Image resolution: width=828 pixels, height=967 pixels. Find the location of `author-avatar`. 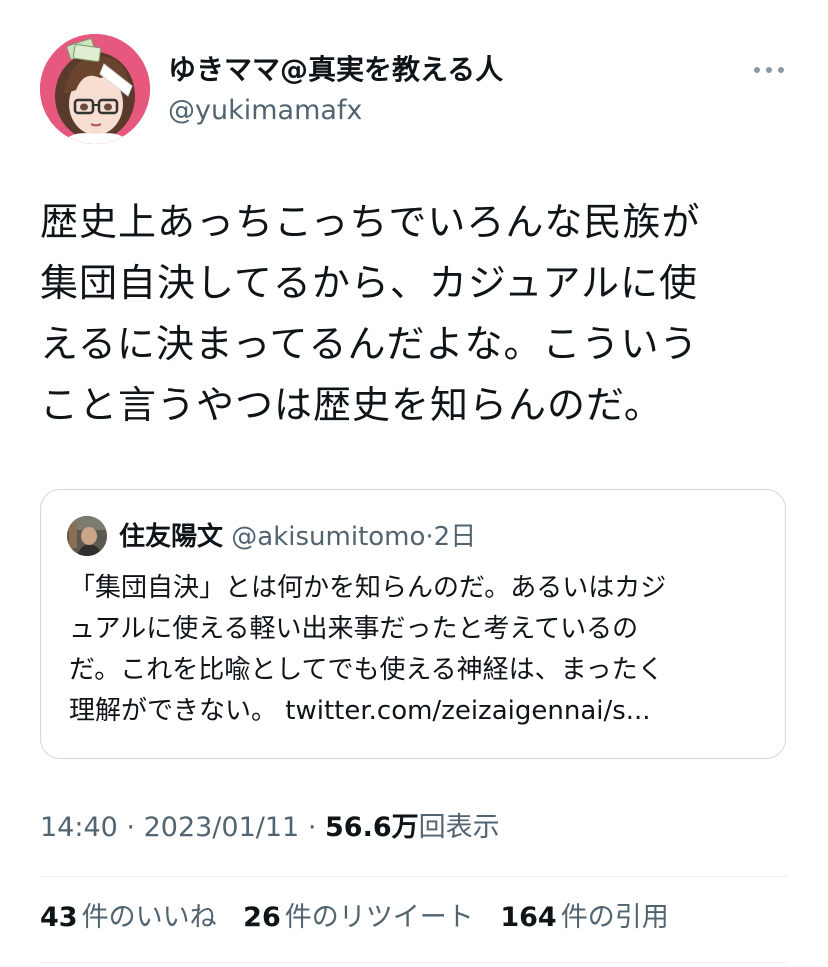

author-avatar is located at coordinates (95, 89).